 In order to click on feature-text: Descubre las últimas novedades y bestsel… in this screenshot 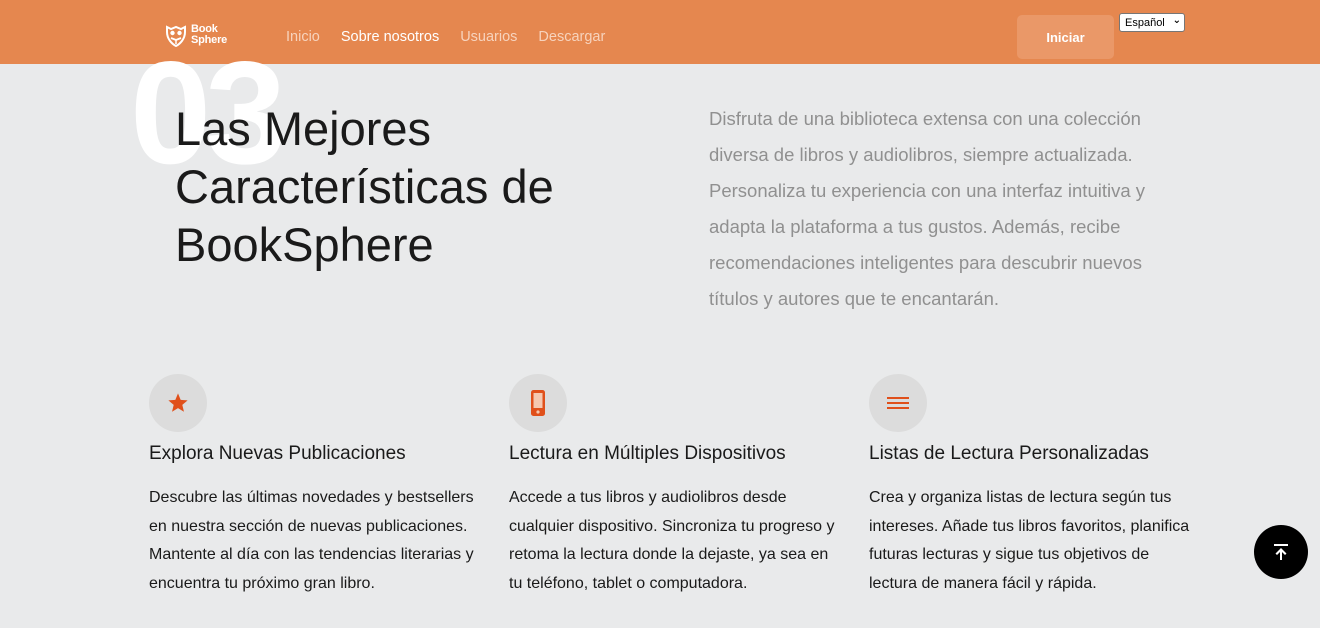, I will do `click(311, 541)`.